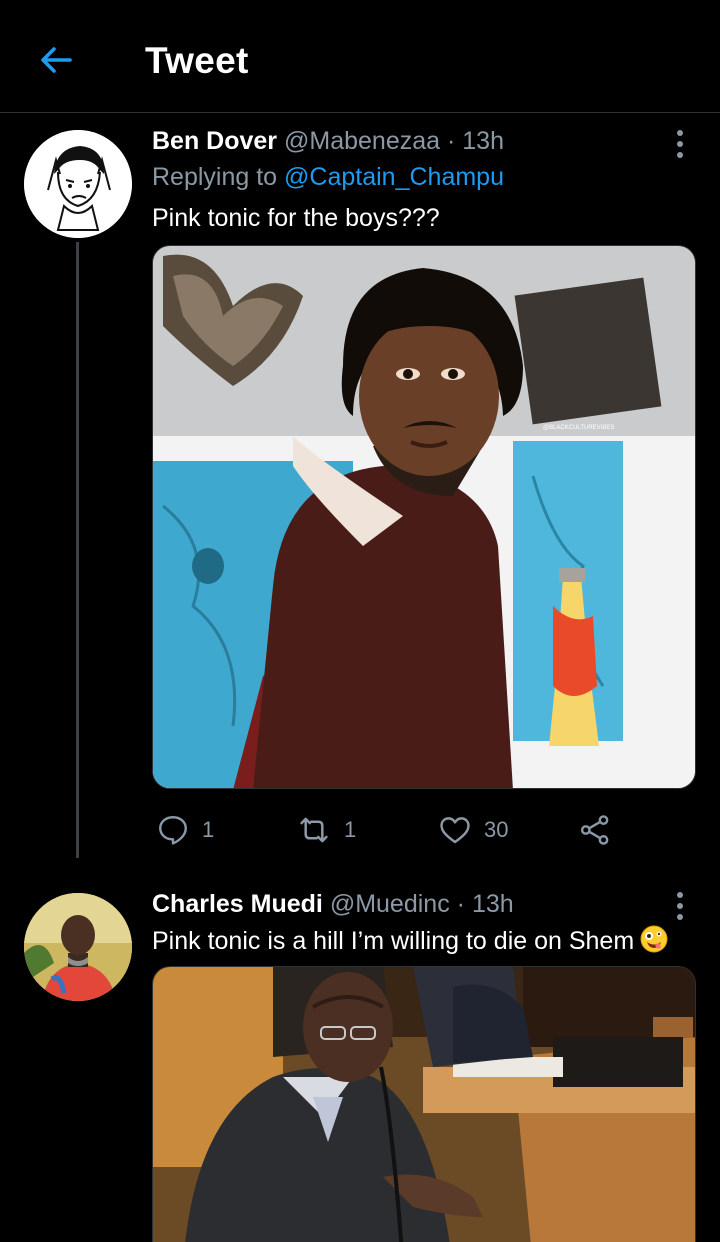 The height and width of the screenshot is (1242, 720). I want to click on retweet-count: 1, so click(350, 829).